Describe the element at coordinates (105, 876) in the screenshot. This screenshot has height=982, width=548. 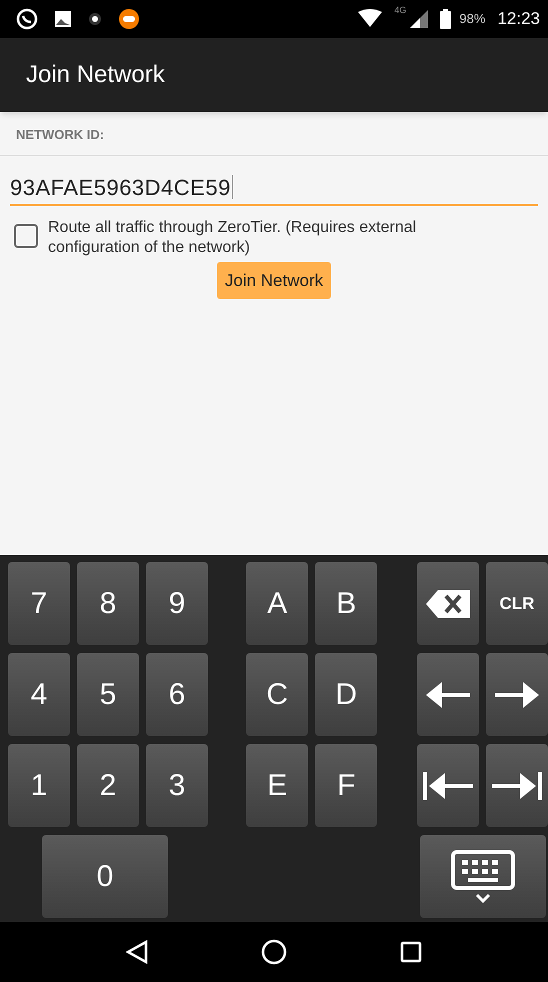
I see `key: 0` at that location.